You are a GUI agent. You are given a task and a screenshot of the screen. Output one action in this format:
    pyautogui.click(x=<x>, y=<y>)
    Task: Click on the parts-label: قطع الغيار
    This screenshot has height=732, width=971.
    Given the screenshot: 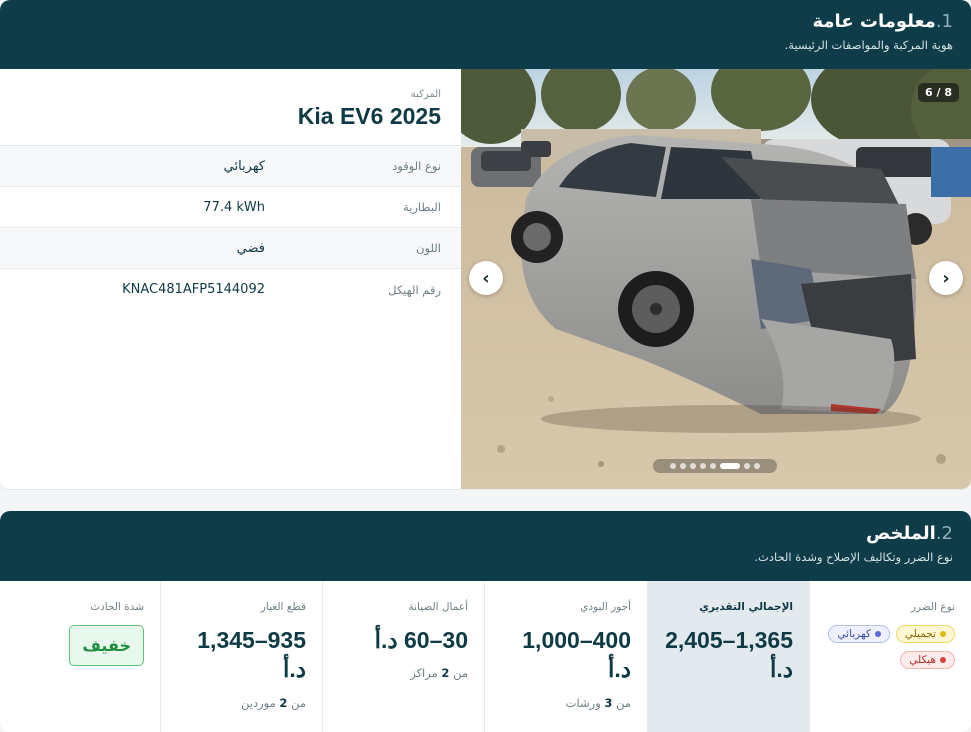 What is the action you would take?
    pyautogui.click(x=283, y=607)
    